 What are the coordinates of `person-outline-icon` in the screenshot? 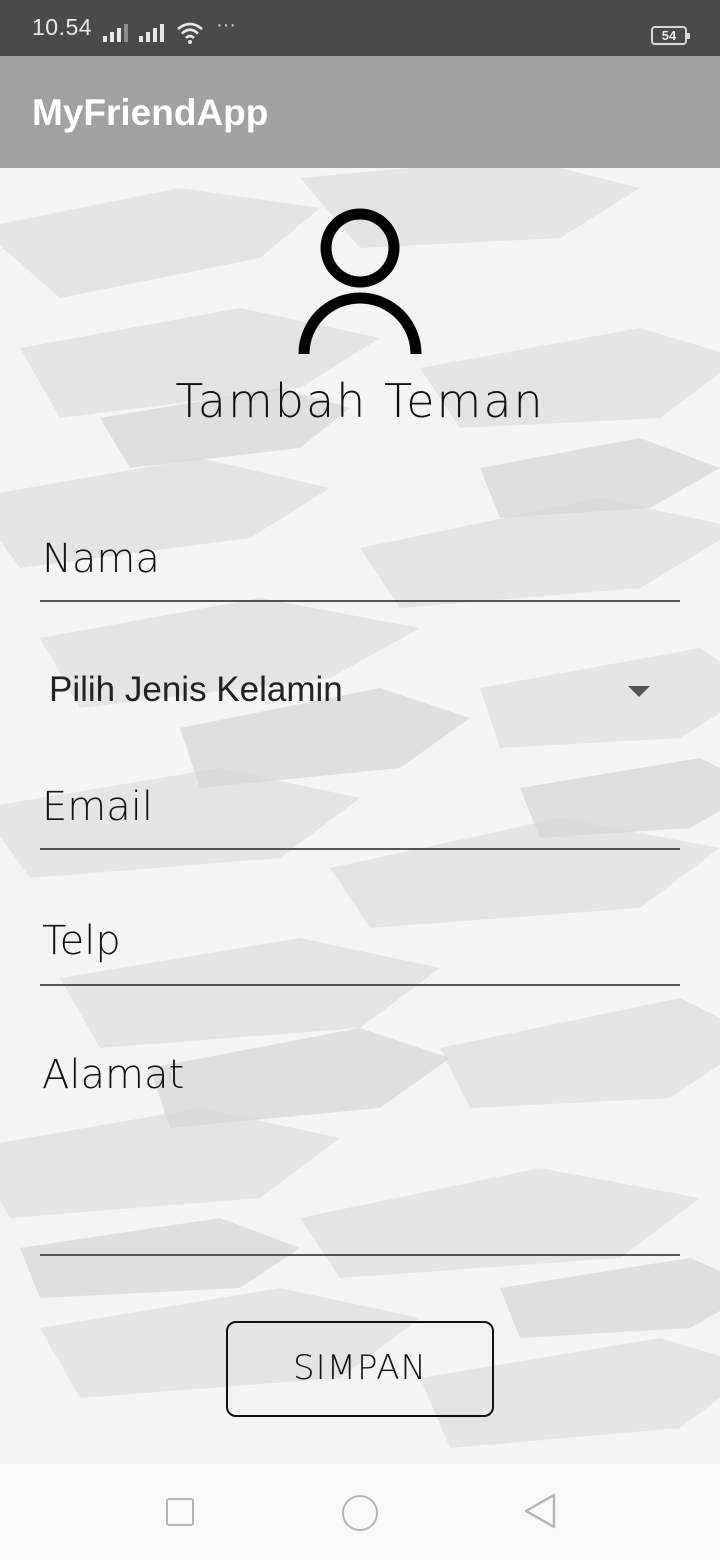 It's located at (360, 281).